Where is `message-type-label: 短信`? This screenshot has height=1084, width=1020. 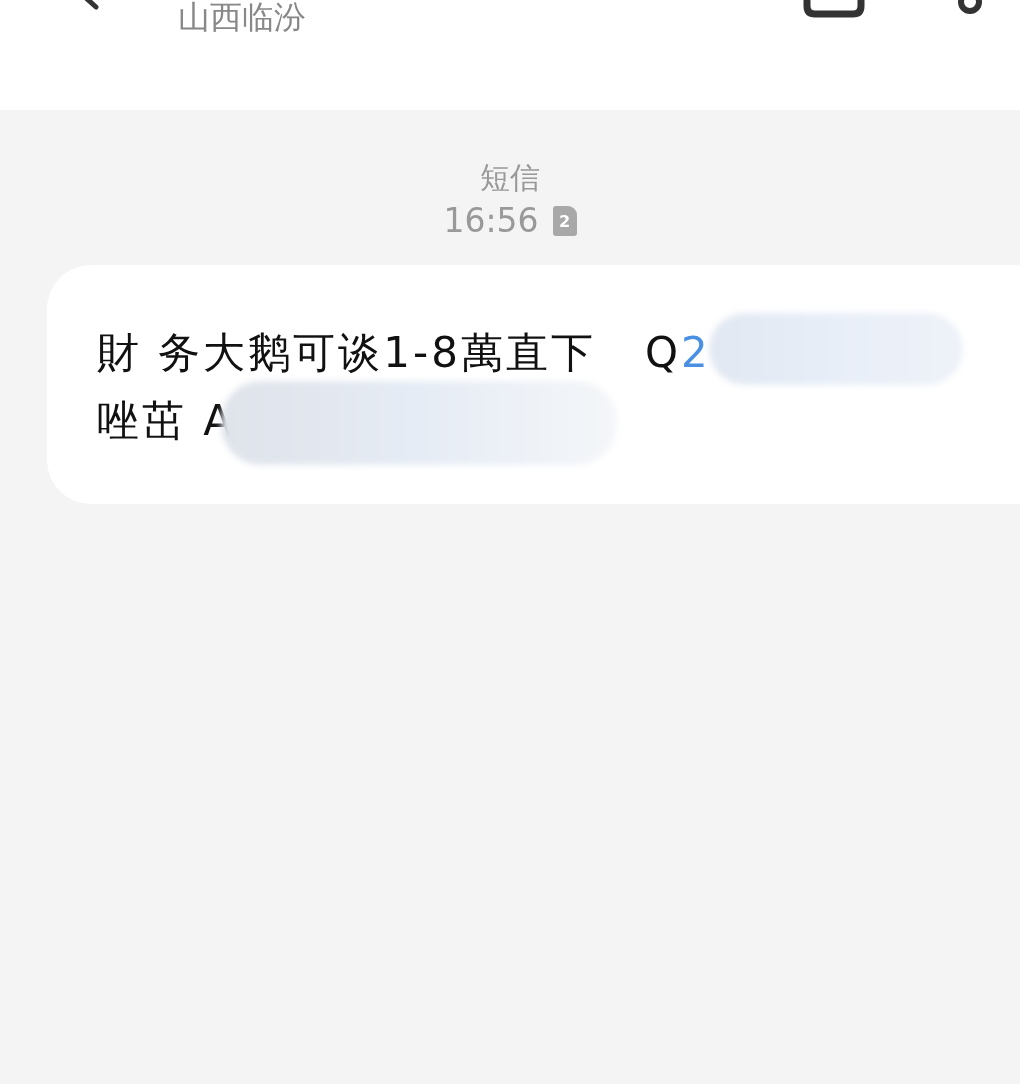
message-type-label: 短信 is located at coordinates (510, 178).